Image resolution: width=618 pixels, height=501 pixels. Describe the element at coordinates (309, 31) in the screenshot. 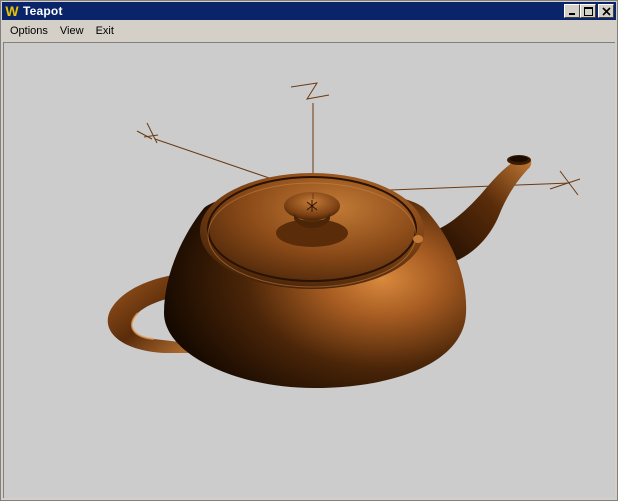

I see `menu-bar: Options View Exit` at that location.